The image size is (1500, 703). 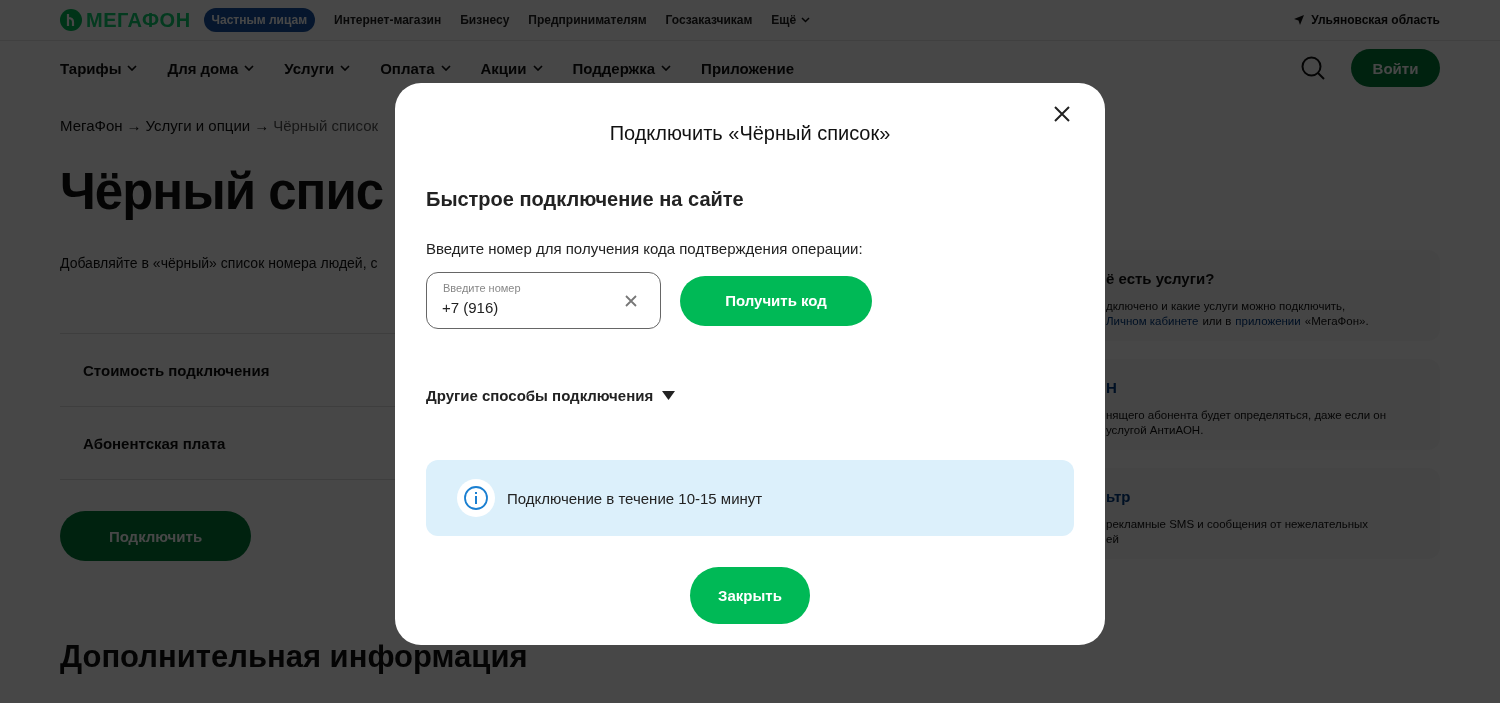 I want to click on field-label: Введите номер, so click(x=482, y=288).